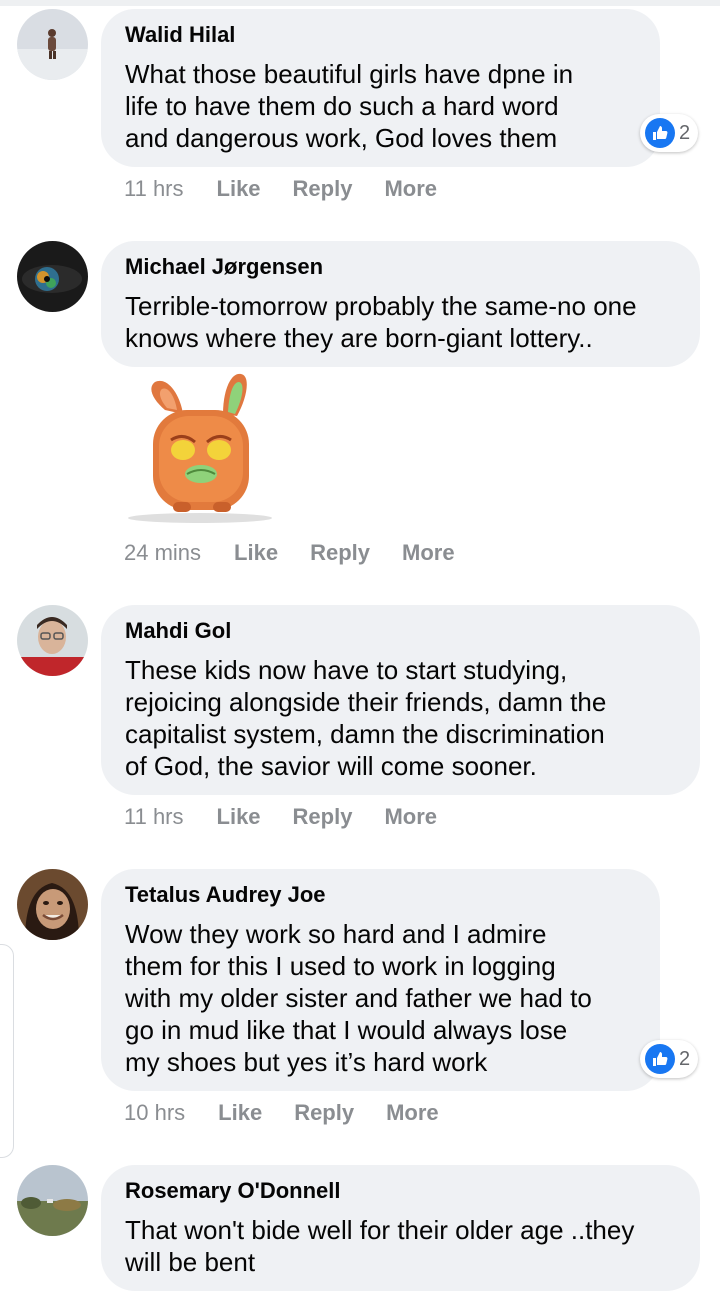 The height and width of the screenshot is (1298, 720). What do you see at coordinates (360, 3) in the screenshot?
I see `top-divider` at bounding box center [360, 3].